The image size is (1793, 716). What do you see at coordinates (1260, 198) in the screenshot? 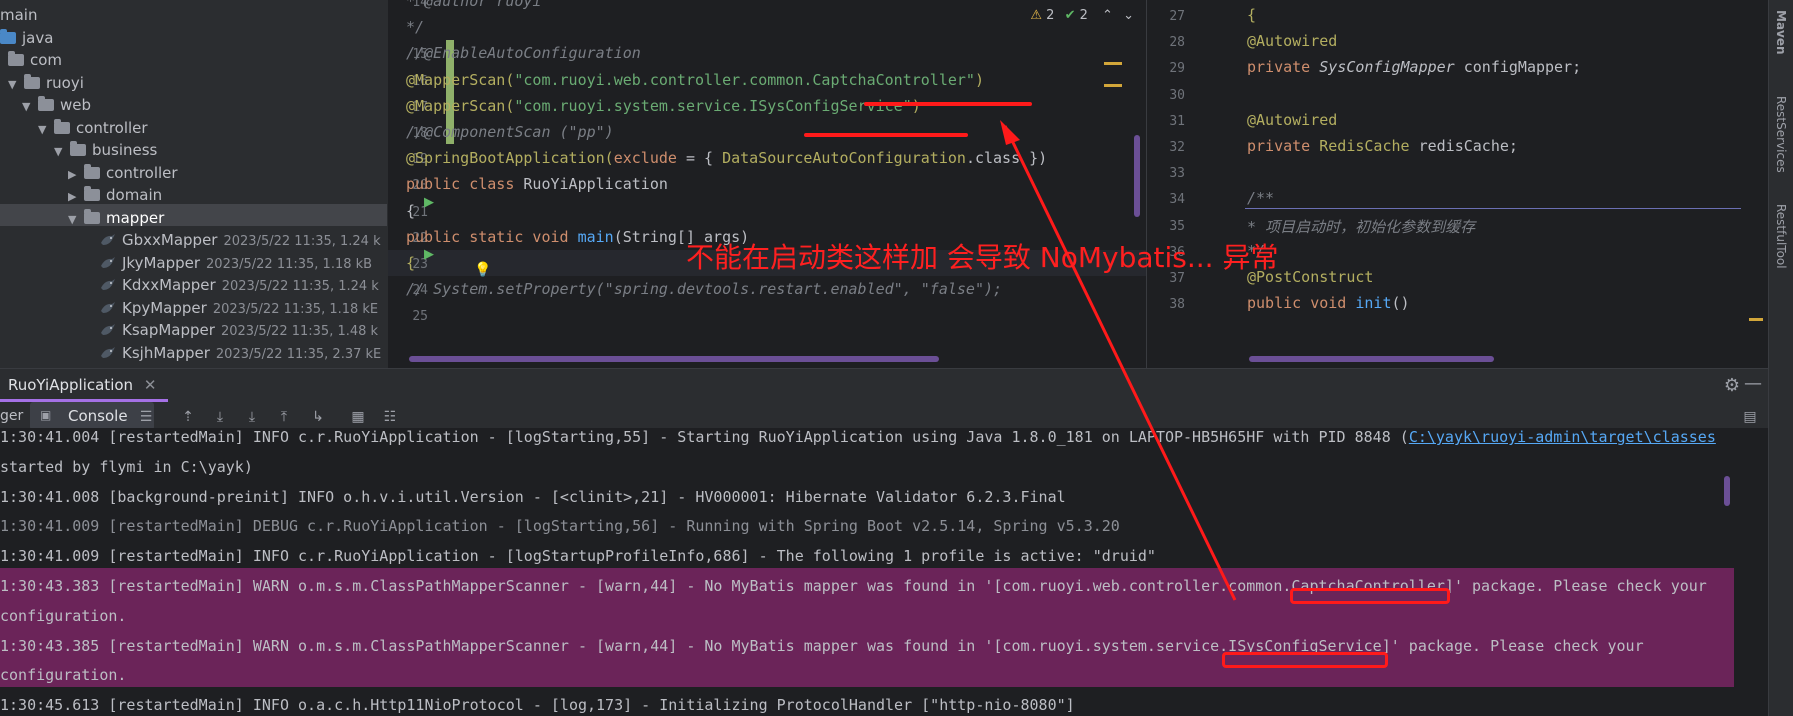
I see `code-line: /**` at bounding box center [1260, 198].